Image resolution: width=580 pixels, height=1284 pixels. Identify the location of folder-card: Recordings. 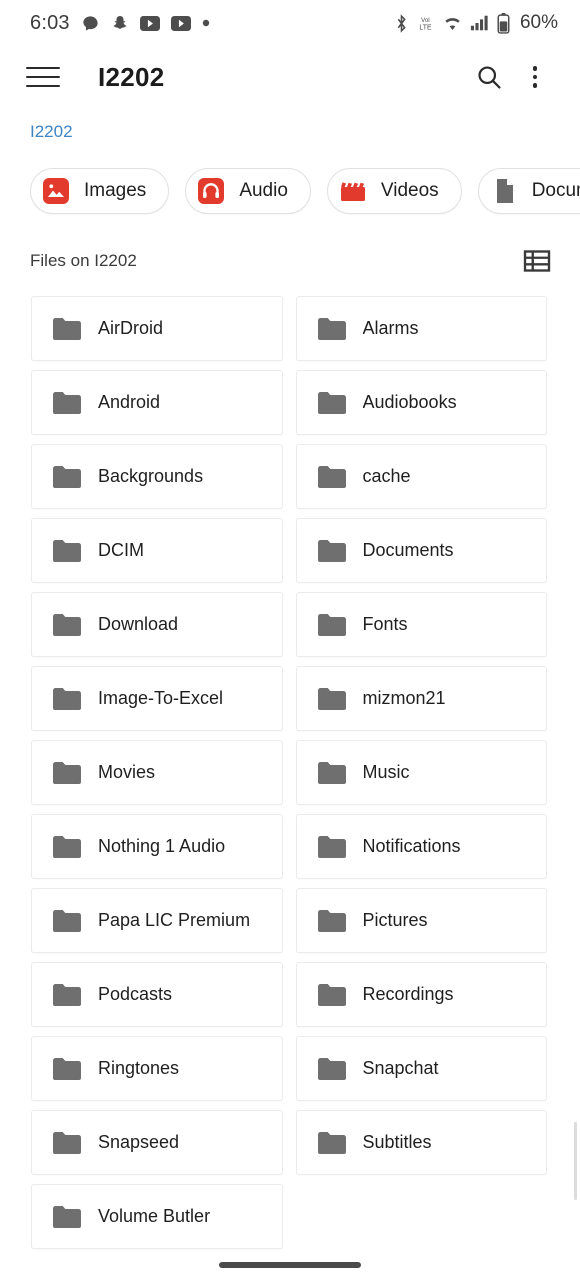
(421, 994).